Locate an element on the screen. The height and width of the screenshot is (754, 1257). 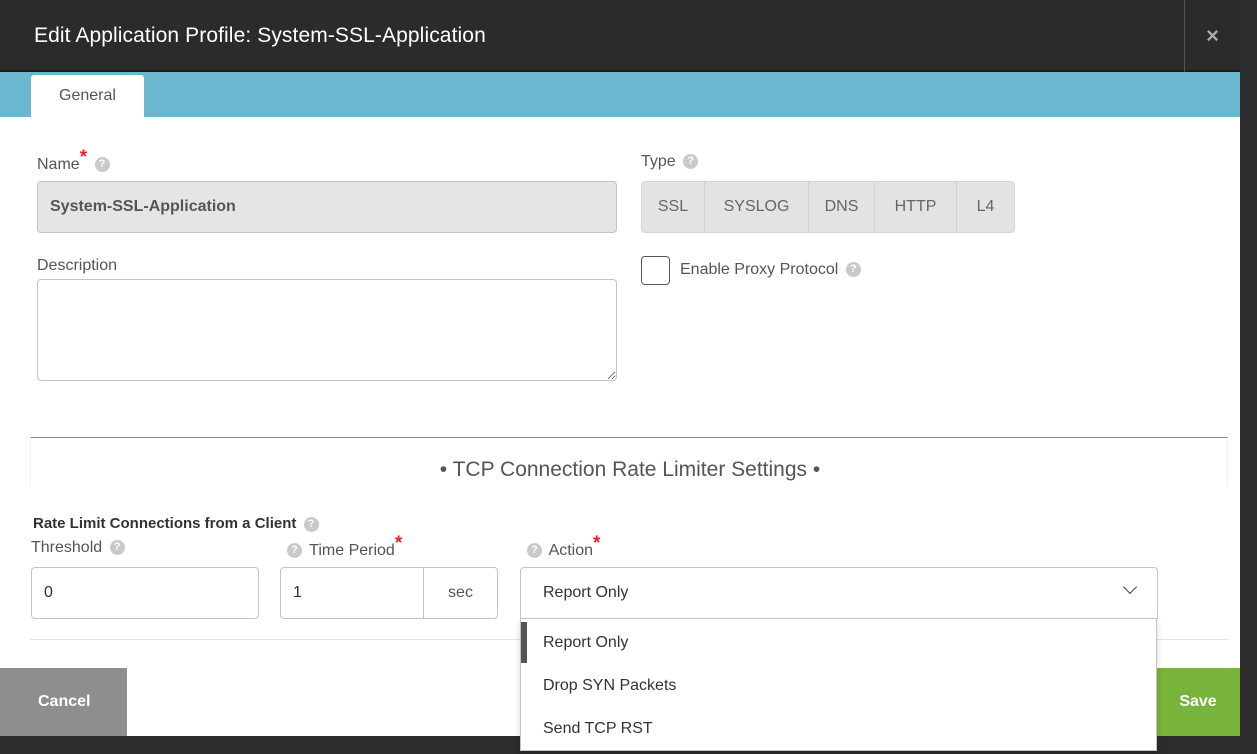
time-period-label: ? Time Period* is located at coordinates (343, 547).